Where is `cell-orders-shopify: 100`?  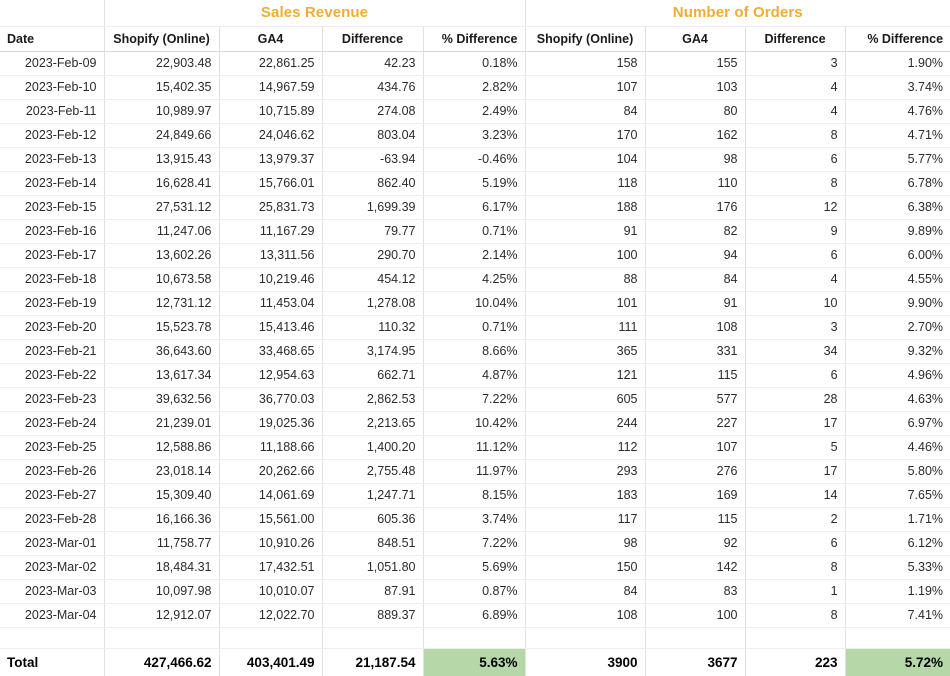
cell-orders-shopify: 100 is located at coordinates (585, 256).